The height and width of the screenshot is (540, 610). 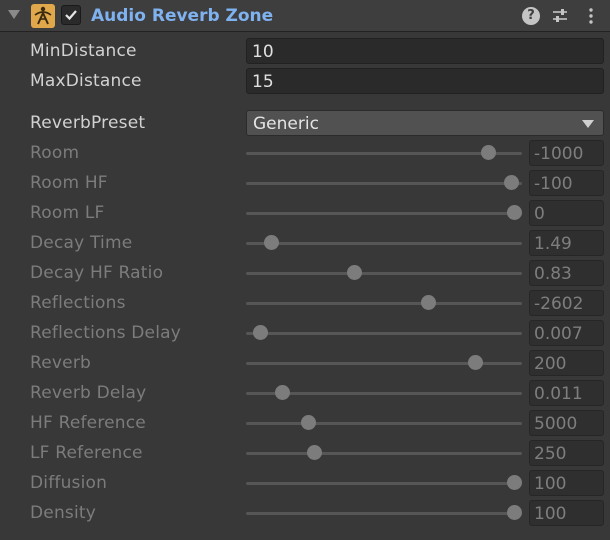 What do you see at coordinates (425, 81) in the screenshot?
I see `max-distance-field: 15` at bounding box center [425, 81].